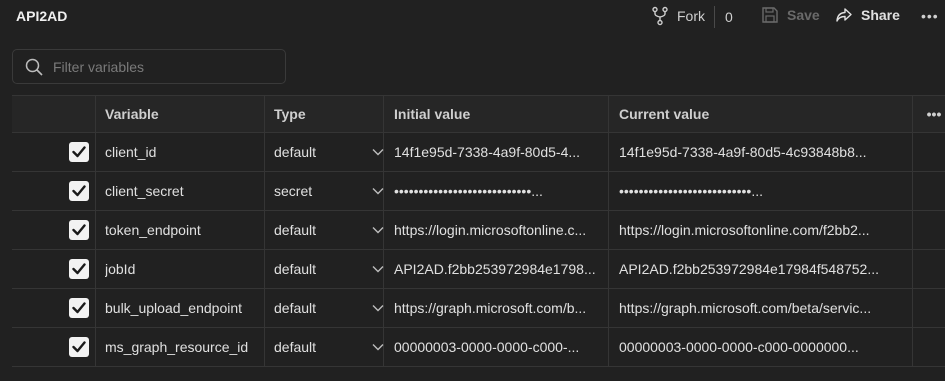  Describe the element at coordinates (803, 15) in the screenshot. I see `save-label: Save` at that location.